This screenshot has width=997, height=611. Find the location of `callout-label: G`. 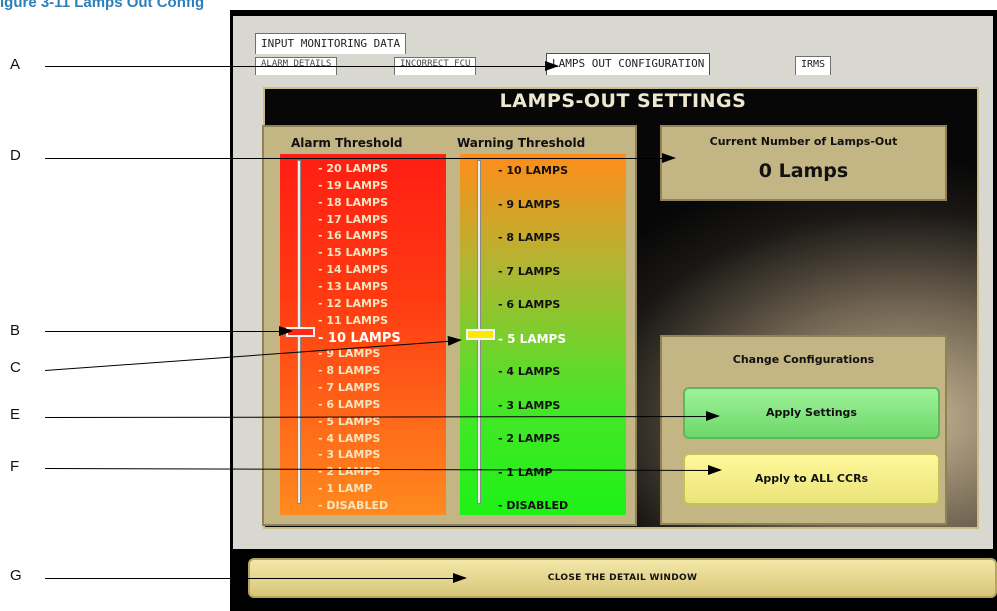

callout-label: G is located at coordinates (16, 575).